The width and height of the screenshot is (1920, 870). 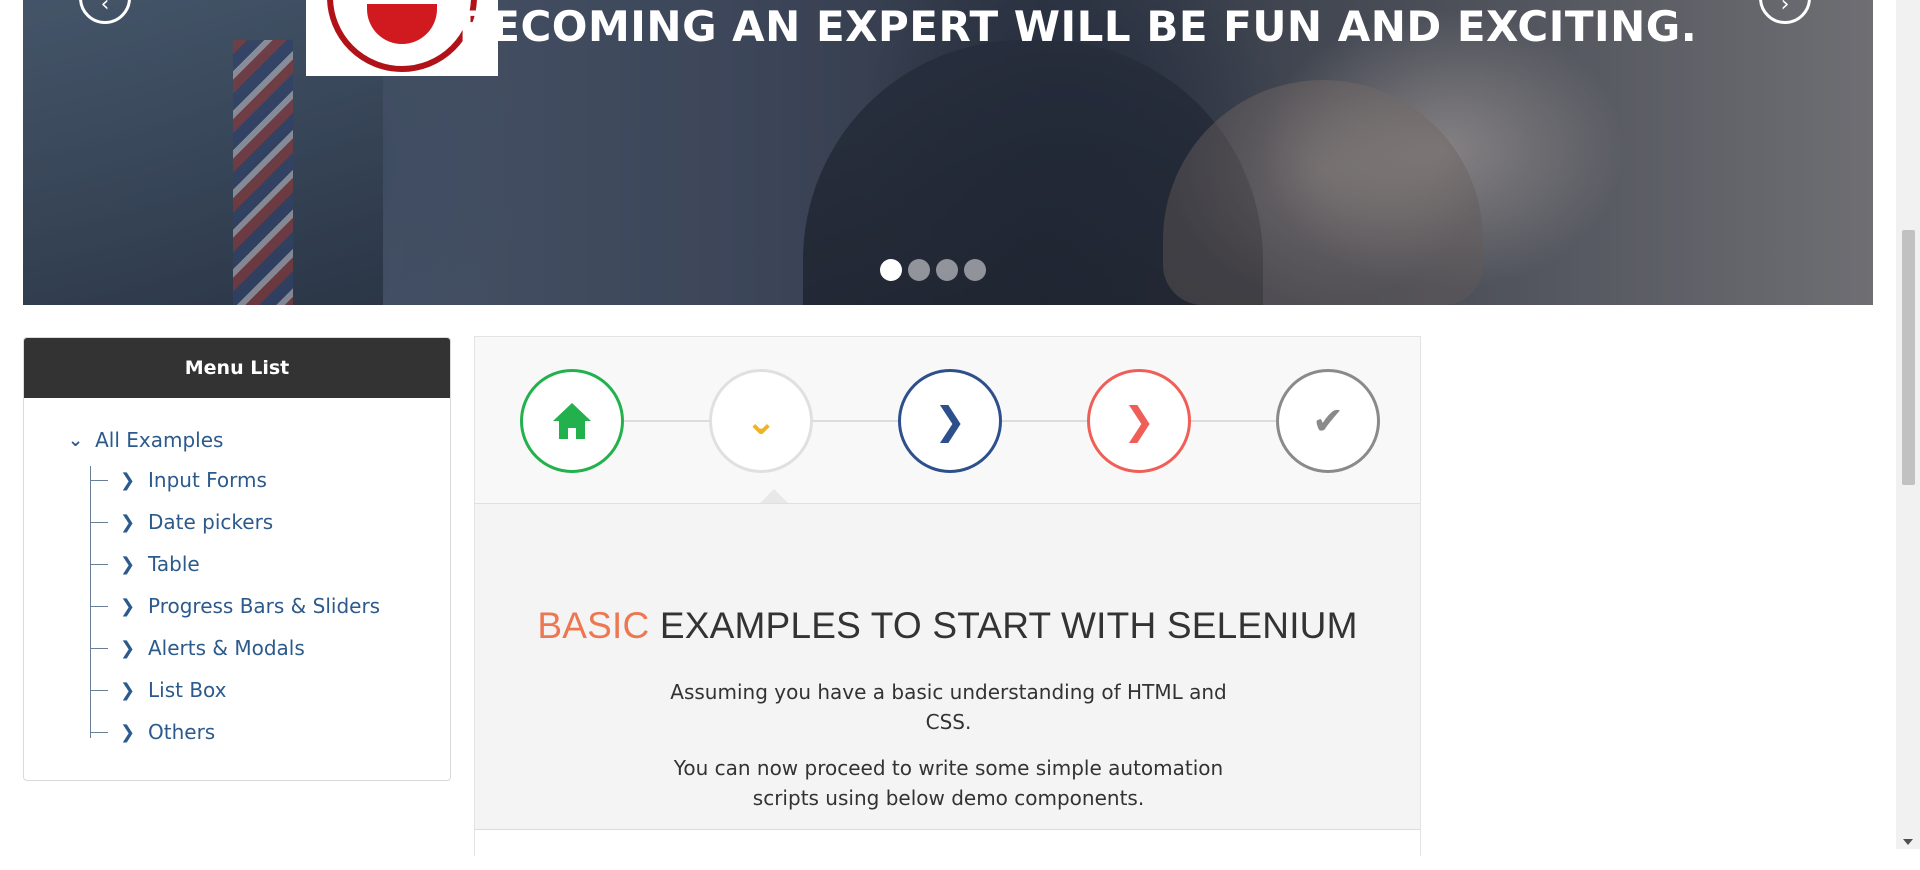 What do you see at coordinates (159, 440) in the screenshot?
I see `tree-item-label: All Examples` at bounding box center [159, 440].